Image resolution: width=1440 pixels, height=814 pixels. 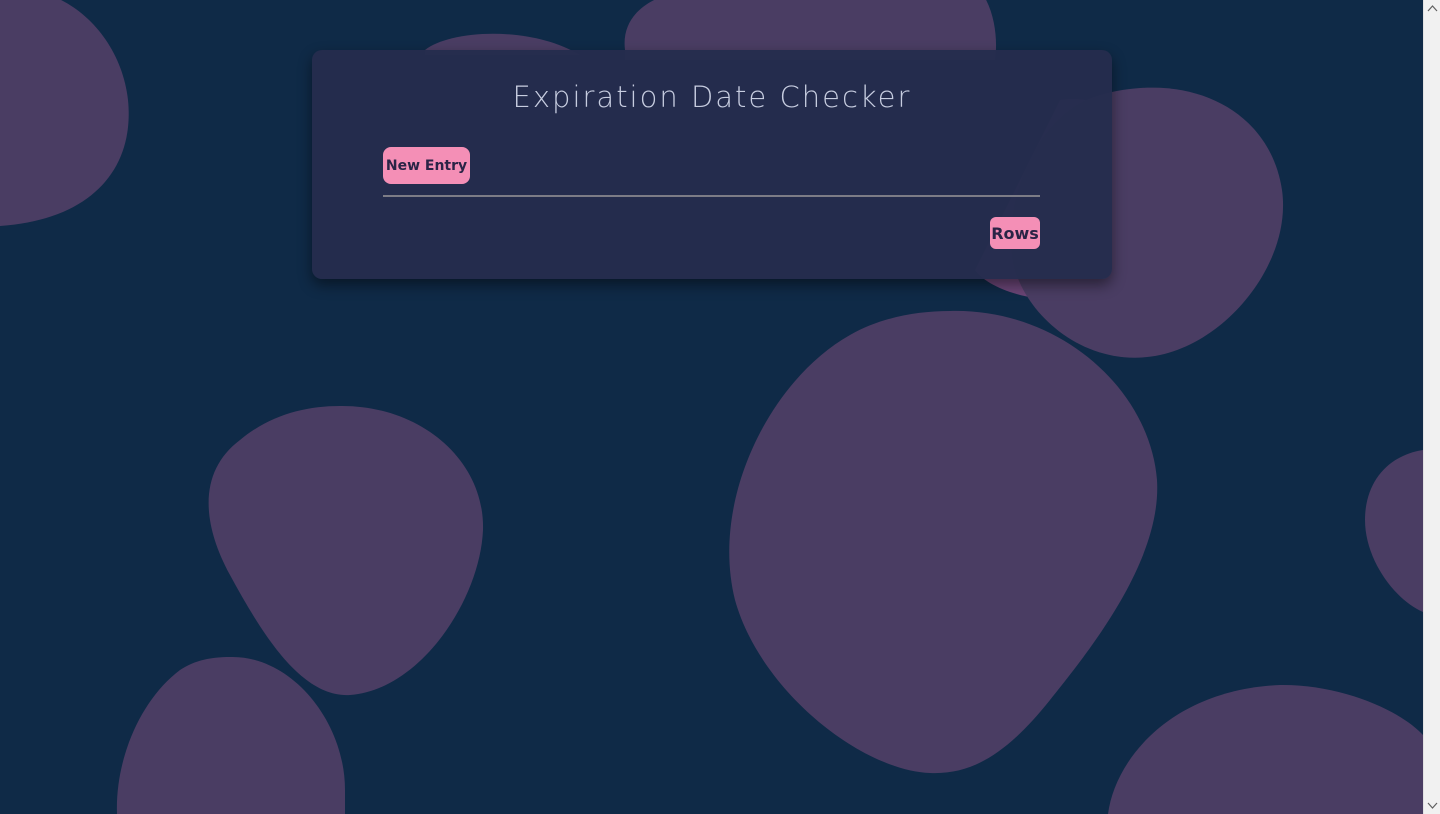 I want to click on blob-bottom-right, so click(x=1265, y=749).